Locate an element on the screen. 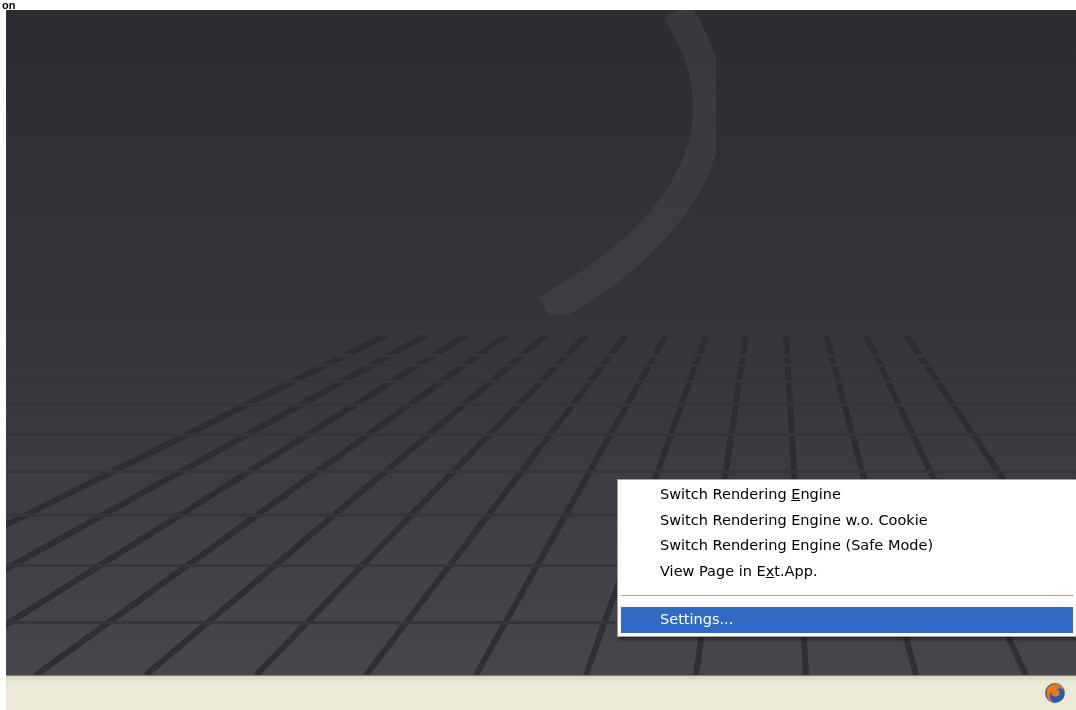 Image resolution: width=1076 pixels, height=710 pixels. menu-item: View Page in Ext.App. is located at coordinates (847, 571).